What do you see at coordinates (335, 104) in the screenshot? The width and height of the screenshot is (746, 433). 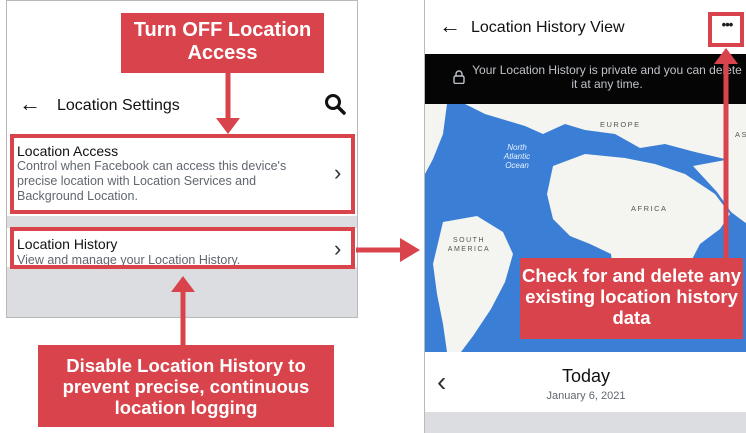 I see `search-icon` at bounding box center [335, 104].